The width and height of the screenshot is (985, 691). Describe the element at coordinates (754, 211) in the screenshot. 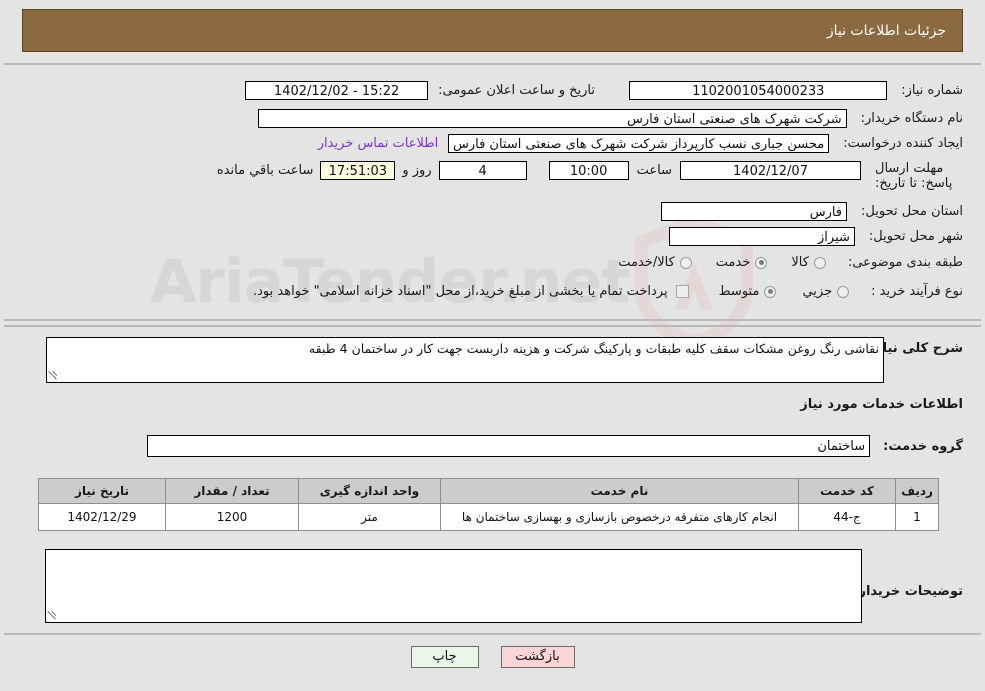

I see `province-value: فارس` at that location.